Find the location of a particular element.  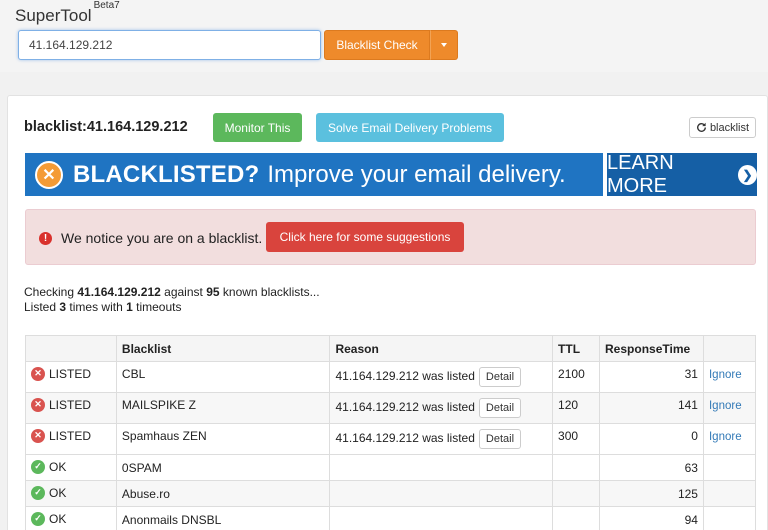

blacklist-cell: 0SPAM is located at coordinates (223, 467).